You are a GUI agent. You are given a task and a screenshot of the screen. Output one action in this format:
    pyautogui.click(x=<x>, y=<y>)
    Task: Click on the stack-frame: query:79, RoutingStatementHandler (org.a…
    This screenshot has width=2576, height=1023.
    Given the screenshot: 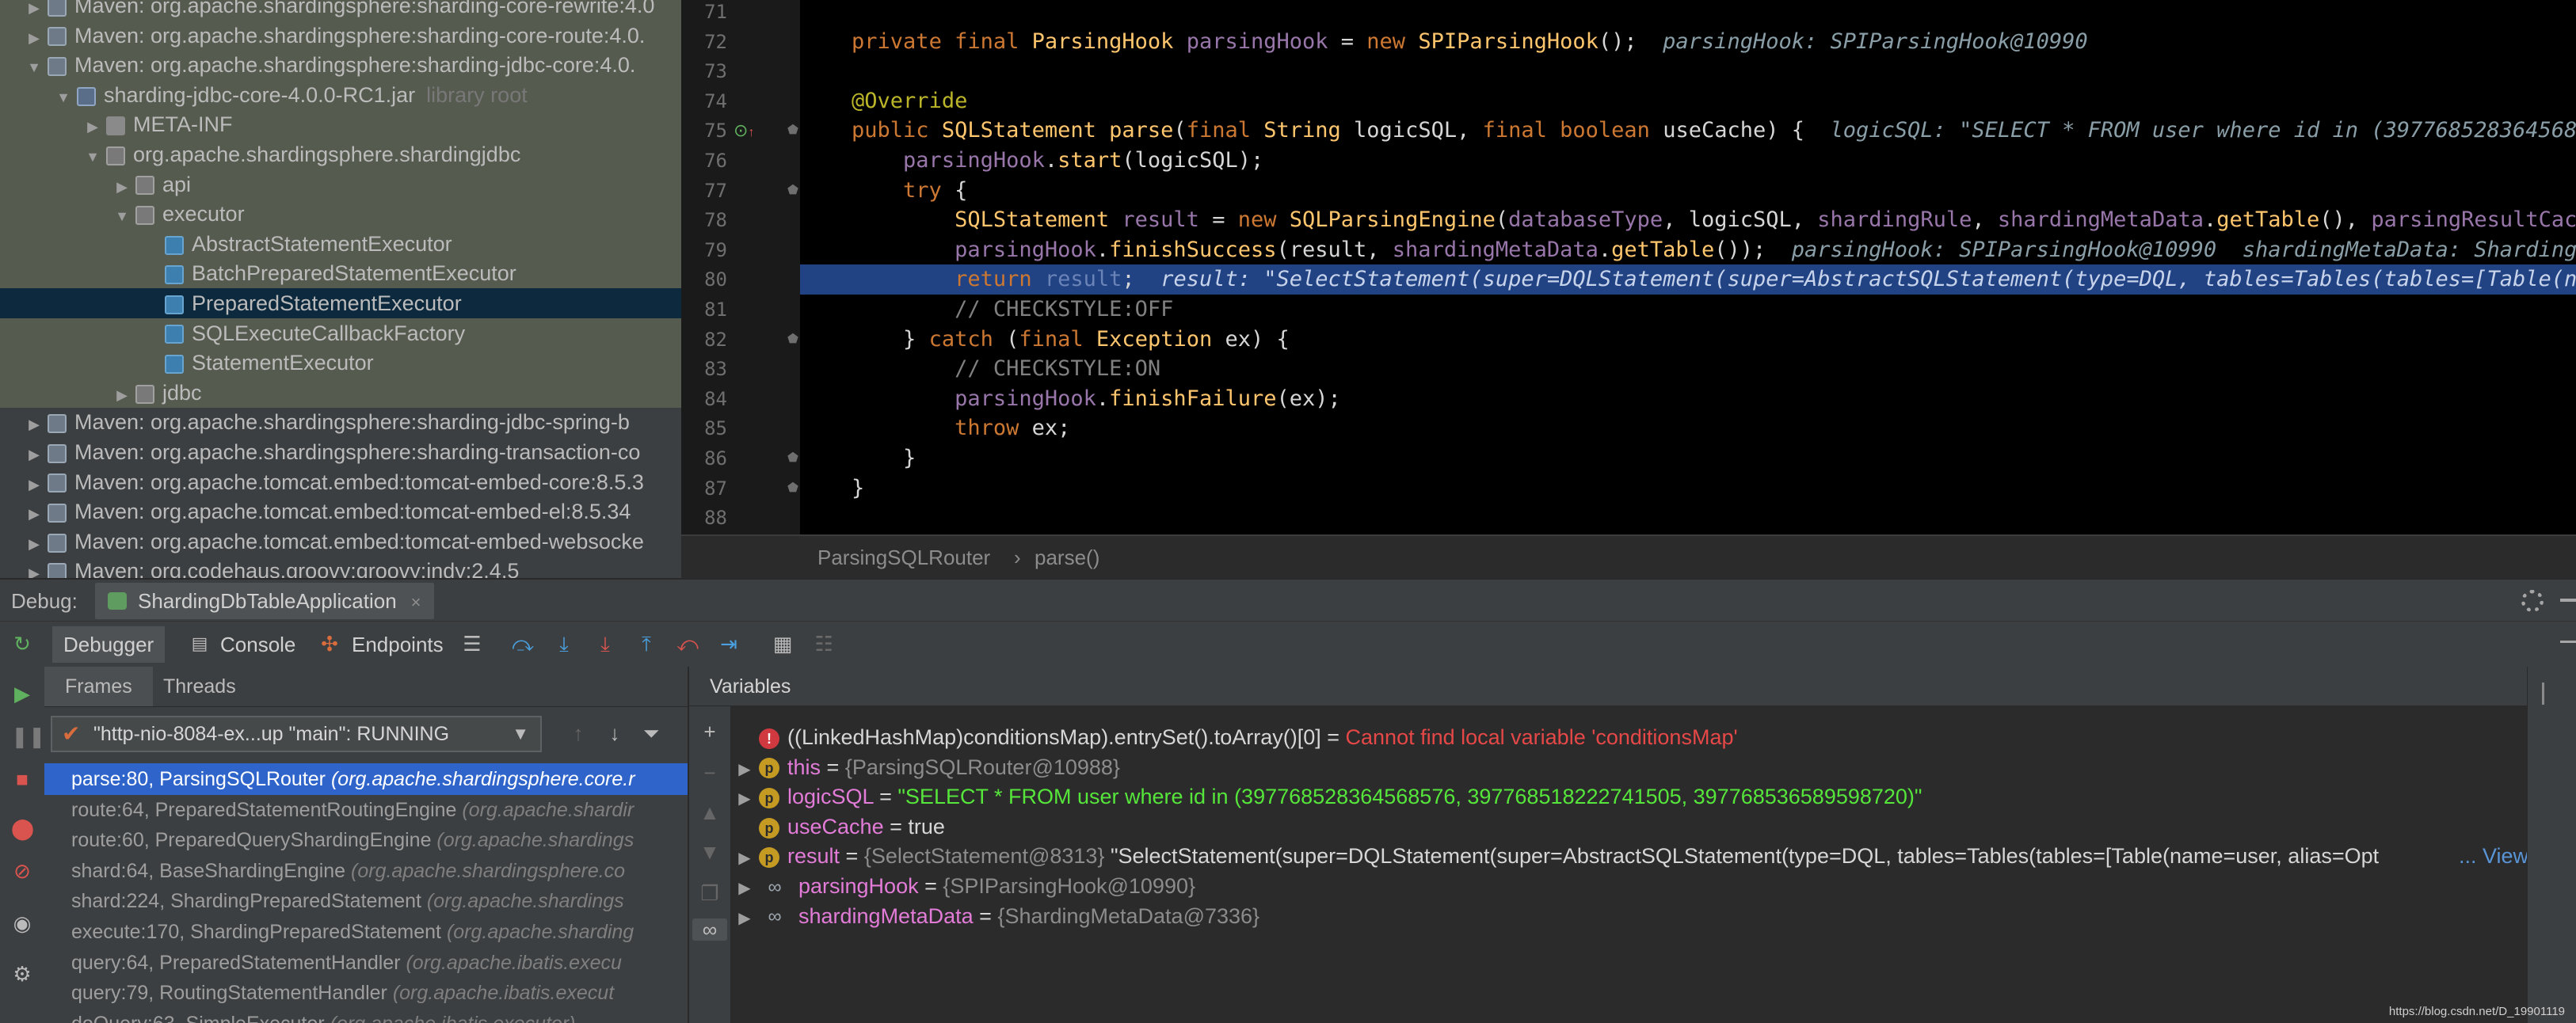 What is the action you would take?
    pyautogui.click(x=366, y=993)
    